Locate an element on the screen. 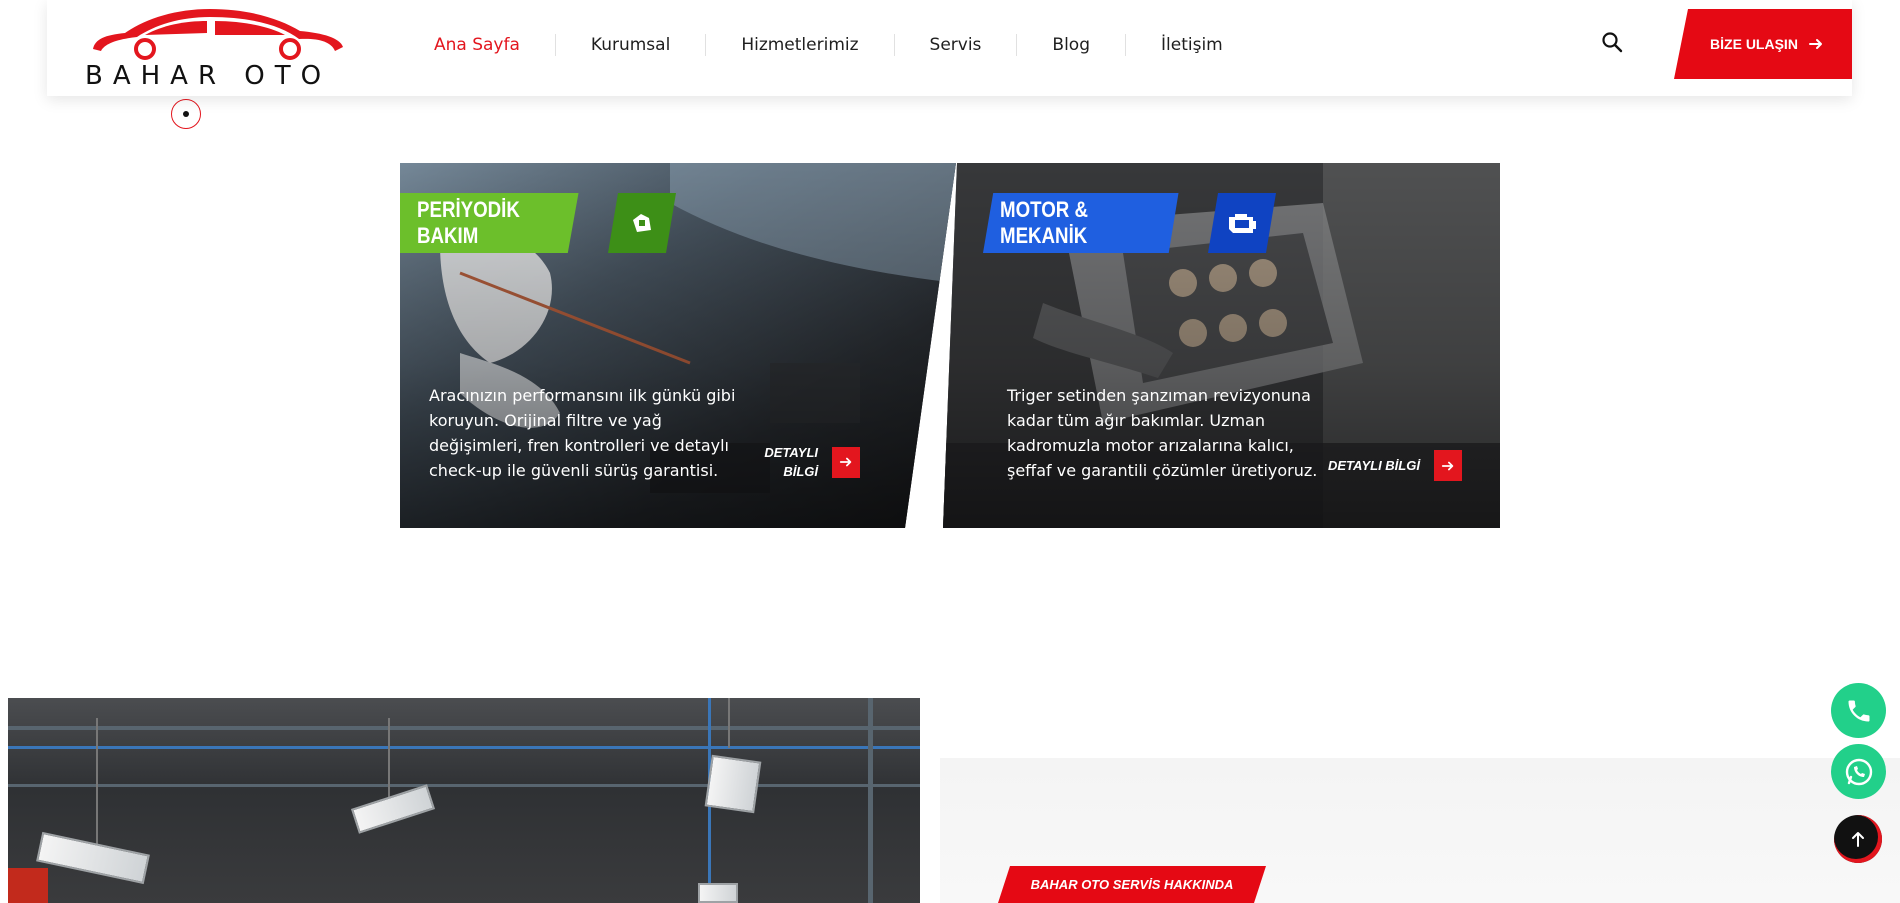 This screenshot has height=903, width=1900. whatsapp-icon is located at coordinates (1858, 771).